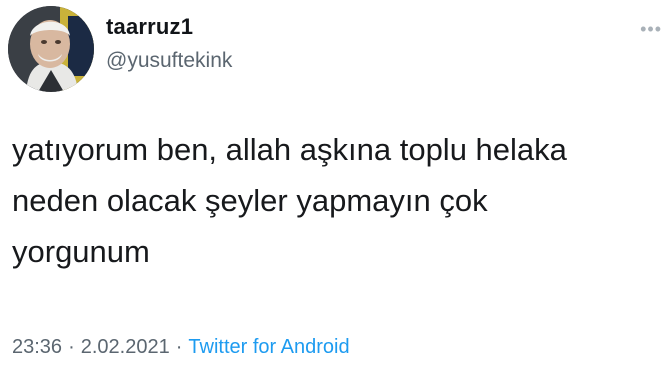  What do you see at coordinates (125, 347) in the screenshot?
I see `tweet-date: 2.02.2021` at bounding box center [125, 347].